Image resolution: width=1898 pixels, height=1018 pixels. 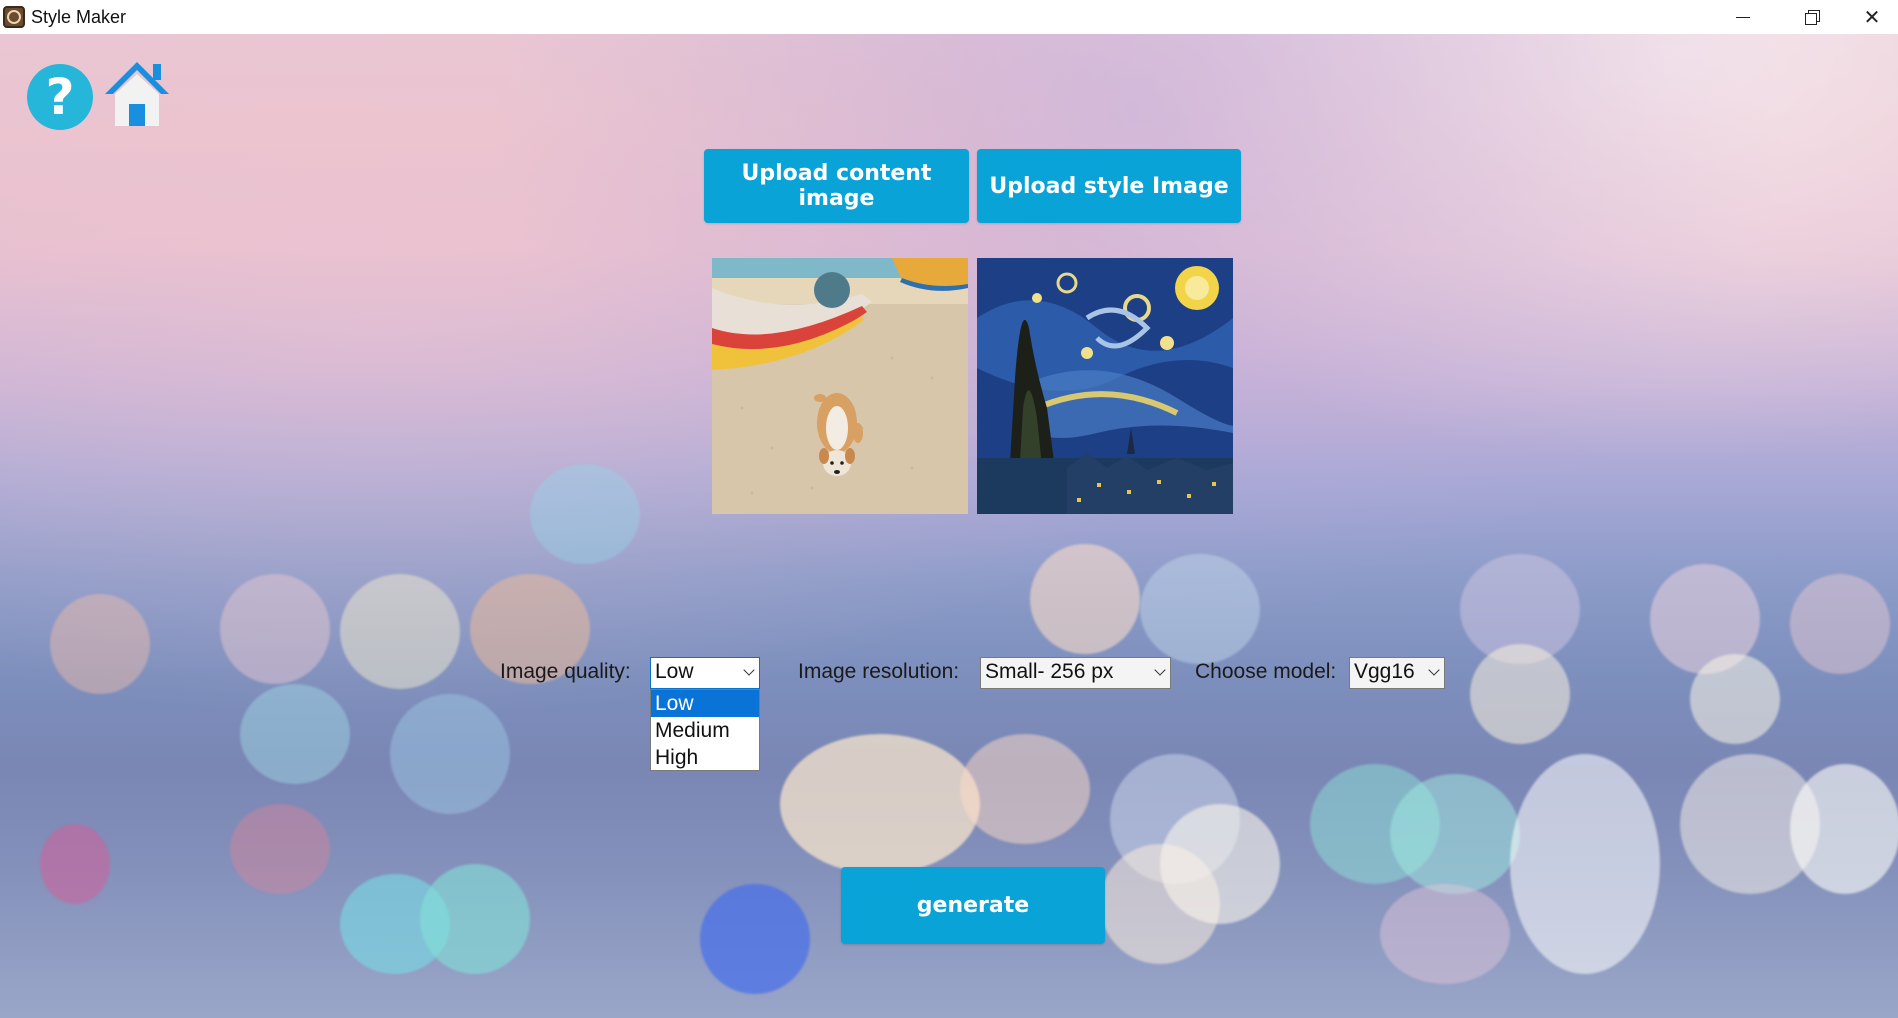 What do you see at coordinates (836, 186) in the screenshot?
I see `upload-content-image-button: Upload content image` at bounding box center [836, 186].